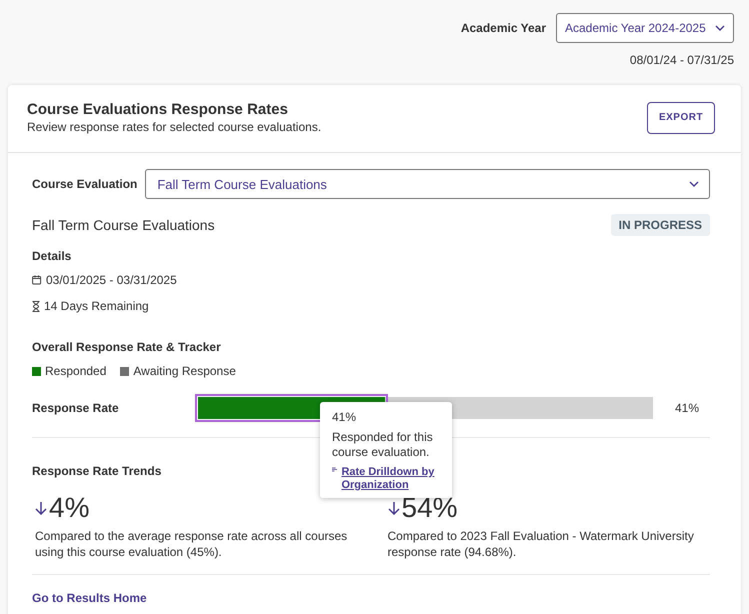  I want to click on list-icon, so click(335, 469).